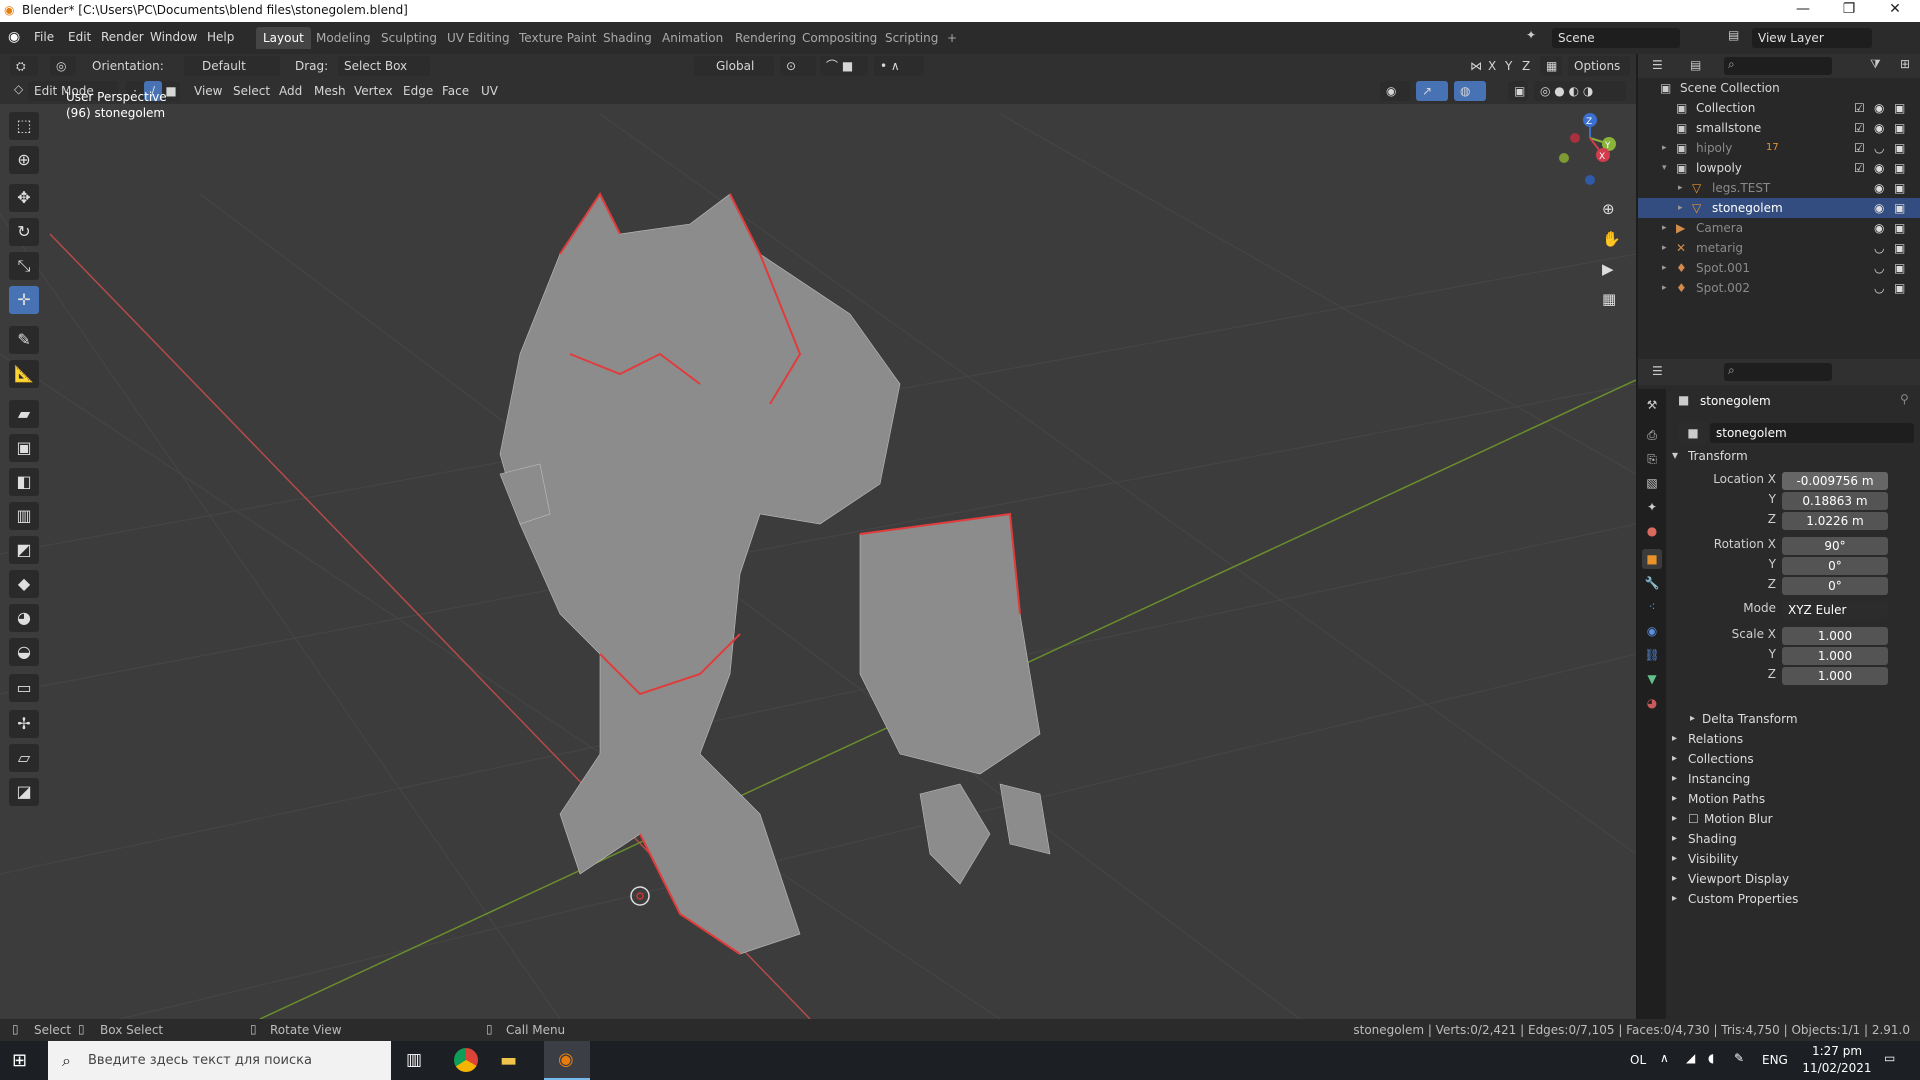  What do you see at coordinates (1718, 456) in the screenshot?
I see `transform-panel-title: Transform` at bounding box center [1718, 456].